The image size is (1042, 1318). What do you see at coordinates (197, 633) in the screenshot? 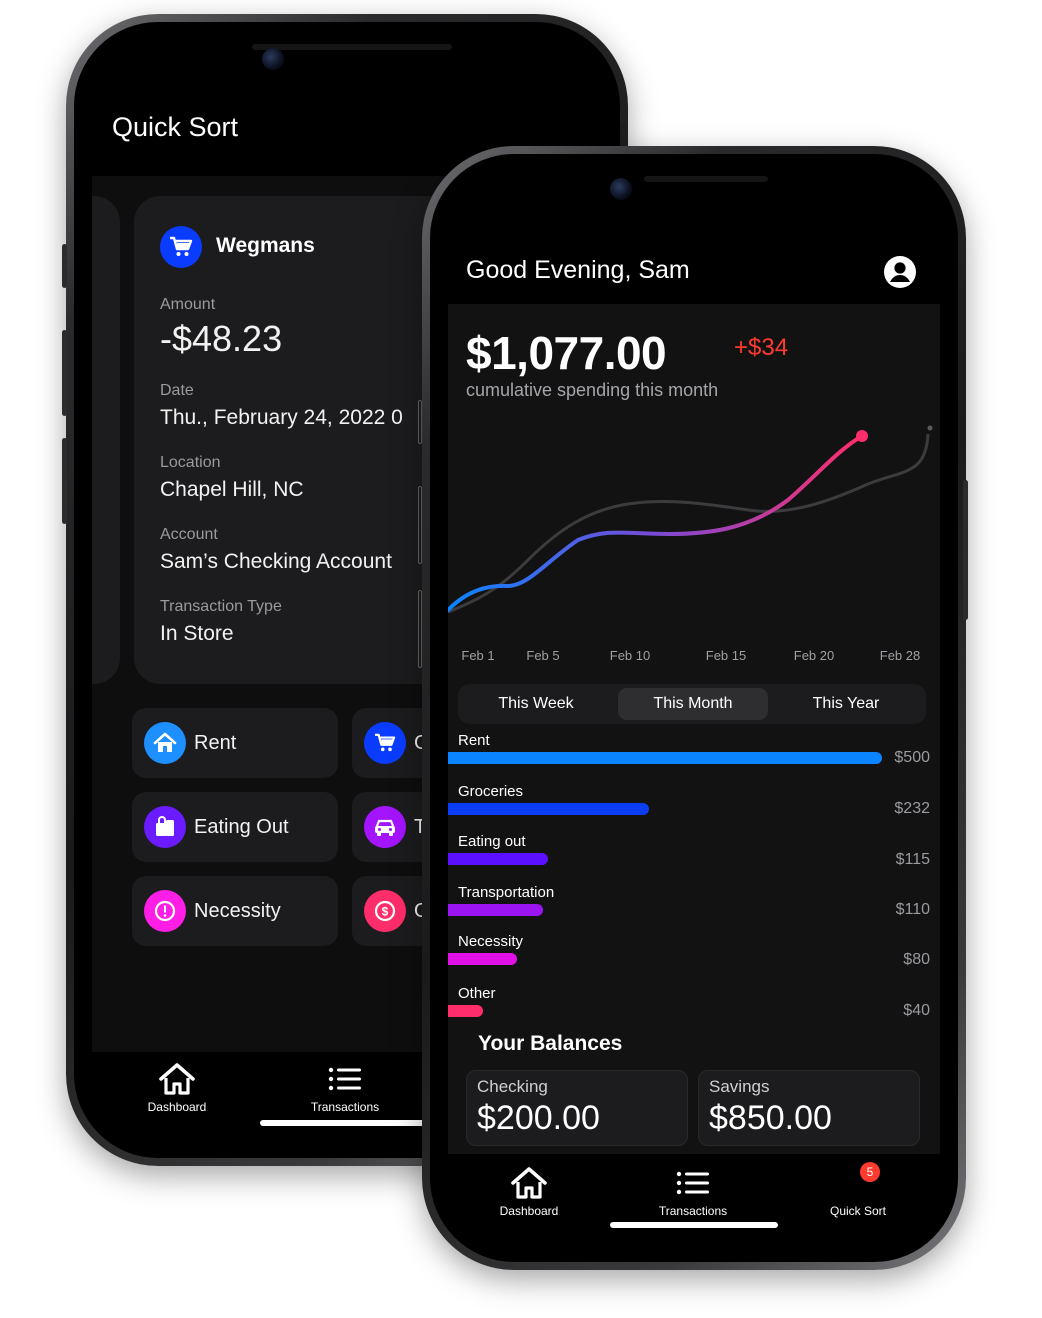
I see `transaction-type-value: In Store` at bounding box center [197, 633].